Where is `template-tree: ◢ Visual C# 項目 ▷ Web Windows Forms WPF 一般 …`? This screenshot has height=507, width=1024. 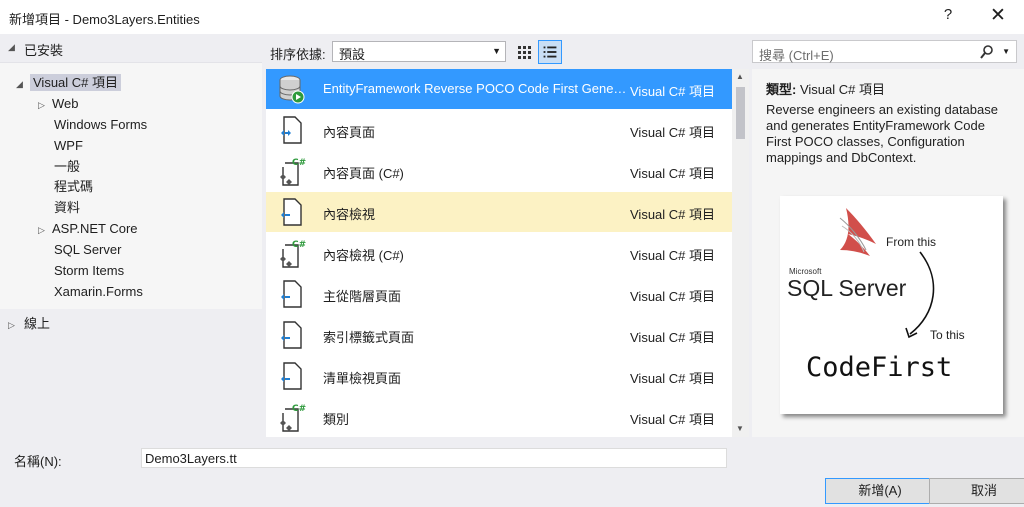 template-tree: ◢ Visual C# 項目 ▷ Web Windows Forms WPF 一般 … is located at coordinates (131, 185).